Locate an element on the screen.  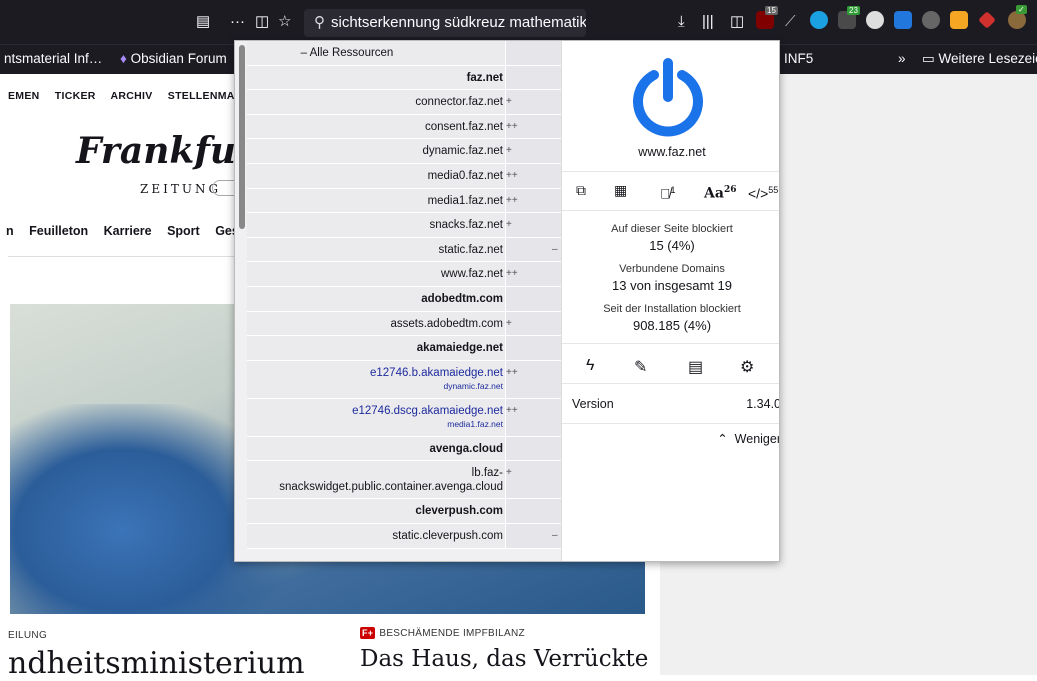
nav-section: n is located at coordinates (10, 231).